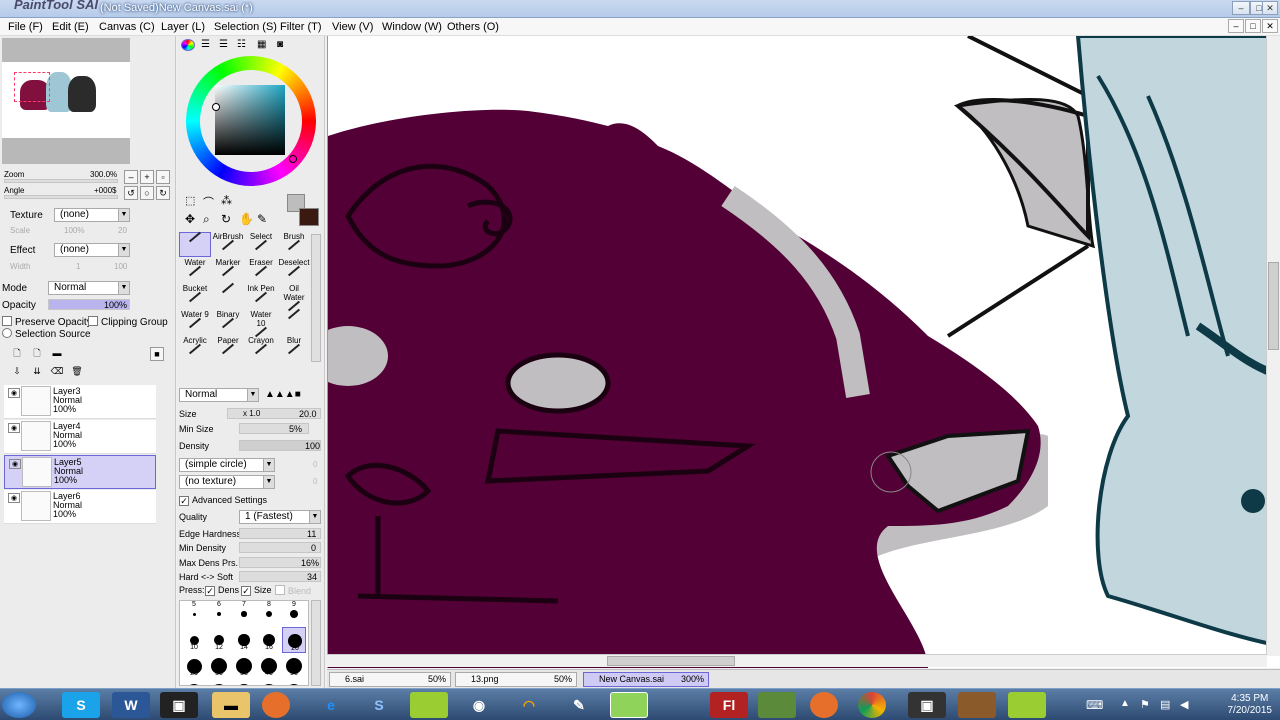 This screenshot has width=1280, height=720. Describe the element at coordinates (219, 682) in the screenshot. I see `brush-size-option: 70` at that location.